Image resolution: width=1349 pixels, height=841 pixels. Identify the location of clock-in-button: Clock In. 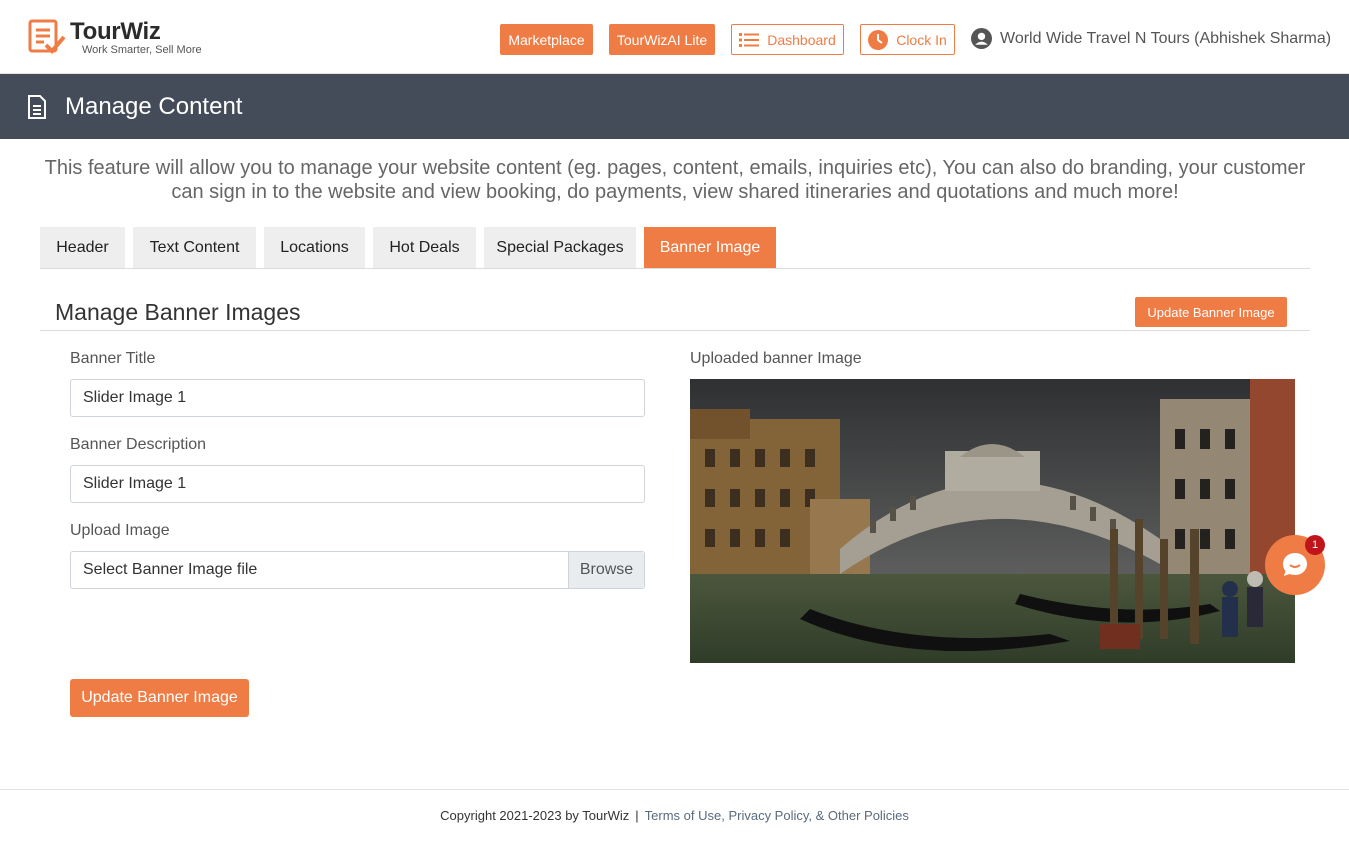
(907, 39).